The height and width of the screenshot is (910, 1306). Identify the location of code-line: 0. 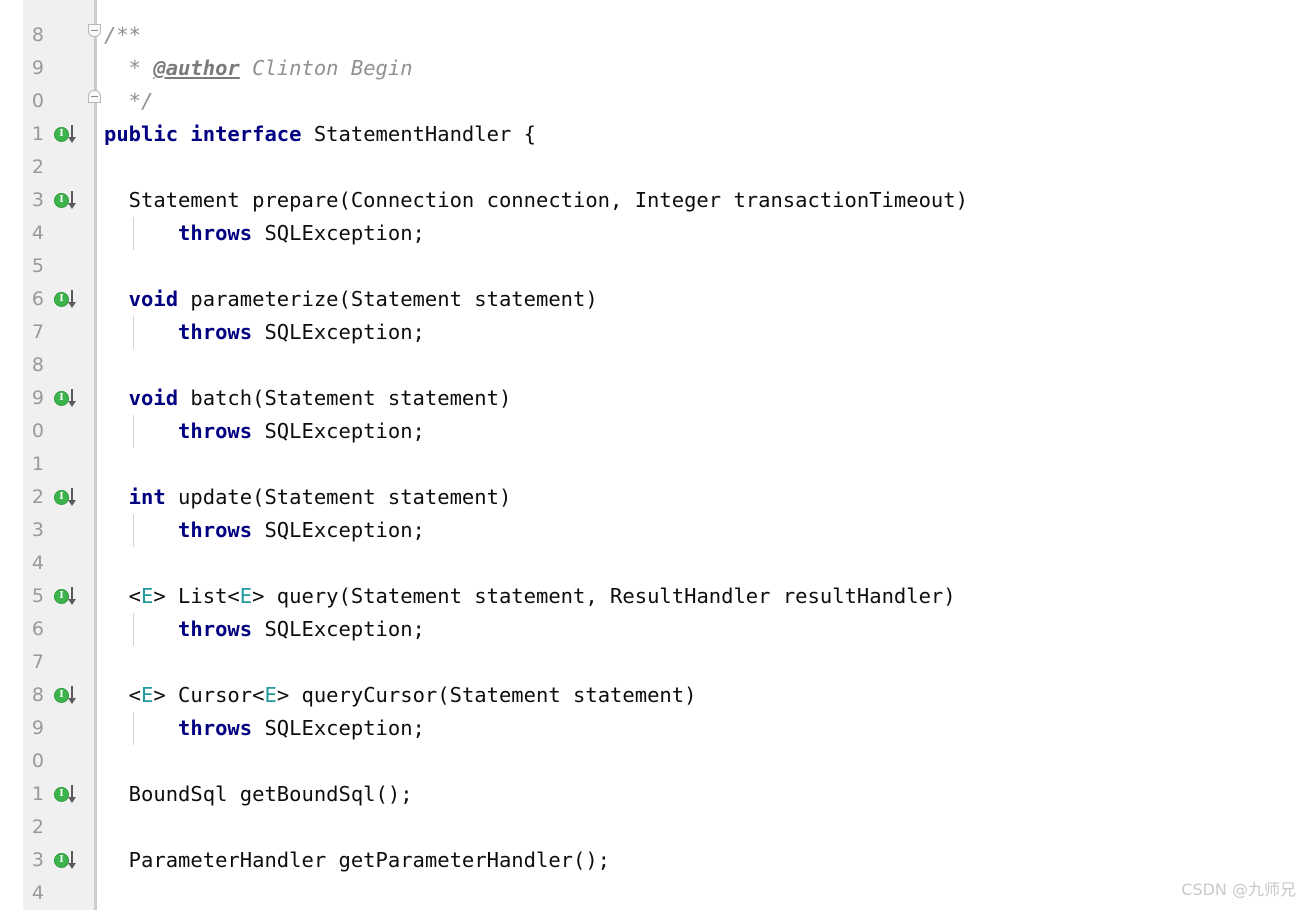
(653, 761).